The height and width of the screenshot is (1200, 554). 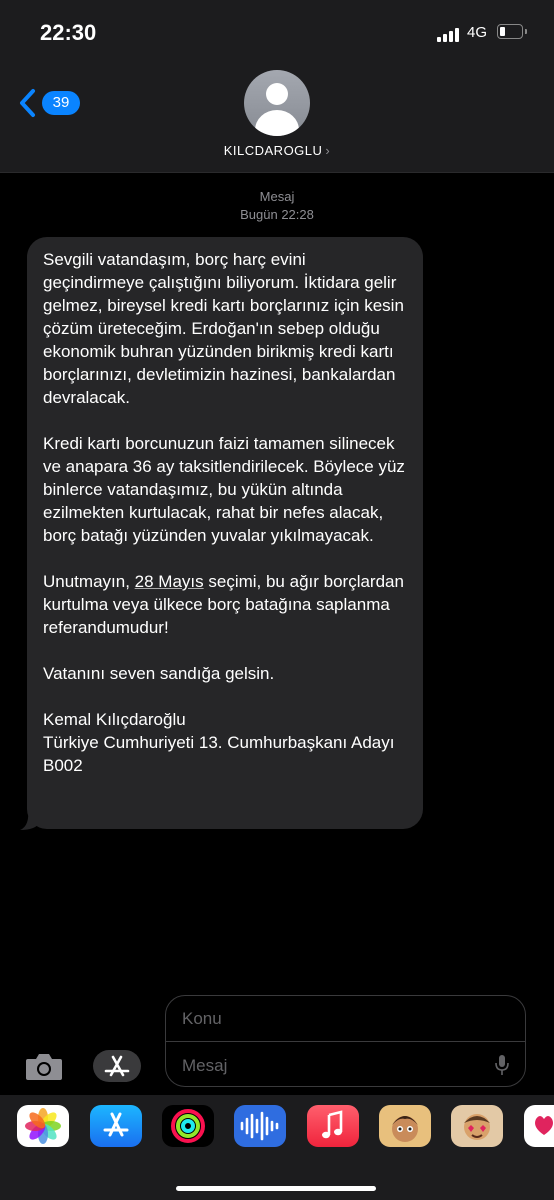 What do you see at coordinates (277, 196) in the screenshot?
I see `message-service-label: Mesaj` at bounding box center [277, 196].